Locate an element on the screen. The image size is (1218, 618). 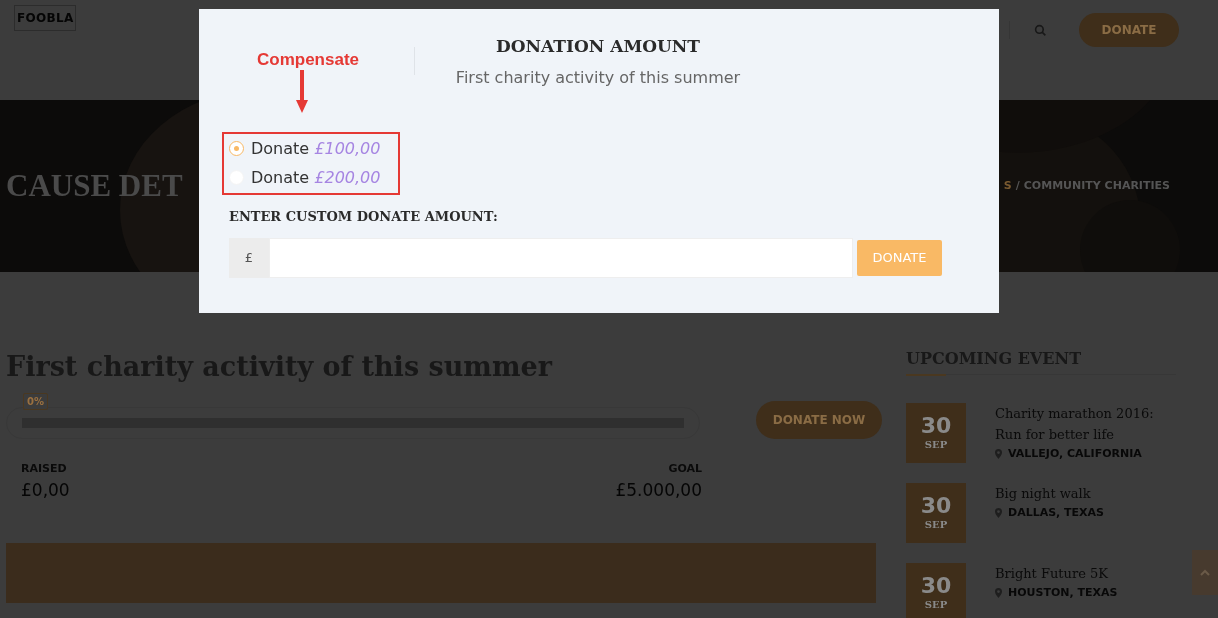
dialog-subtitle: First charity activity of this summer is located at coordinates (598, 77).